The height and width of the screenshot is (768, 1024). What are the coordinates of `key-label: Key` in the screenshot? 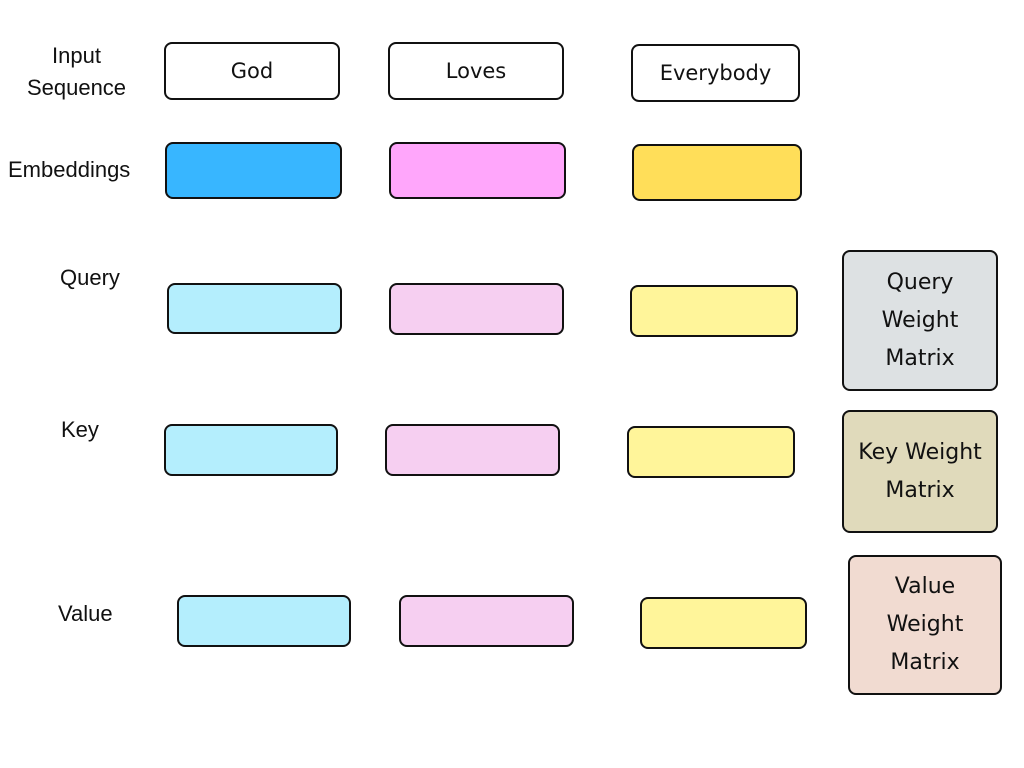 It's located at (80, 429).